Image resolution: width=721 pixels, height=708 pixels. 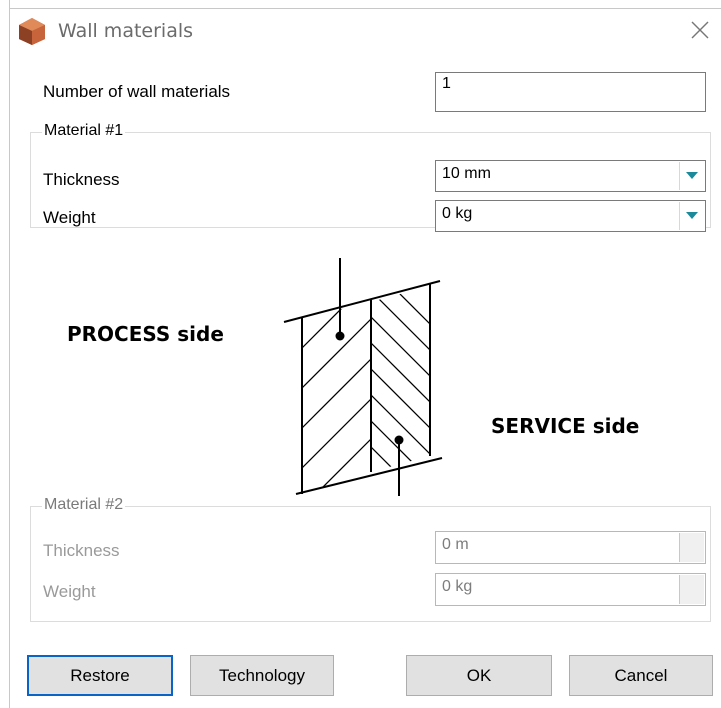 What do you see at coordinates (570, 92) in the screenshot?
I see `num-materials-input: 1` at bounding box center [570, 92].